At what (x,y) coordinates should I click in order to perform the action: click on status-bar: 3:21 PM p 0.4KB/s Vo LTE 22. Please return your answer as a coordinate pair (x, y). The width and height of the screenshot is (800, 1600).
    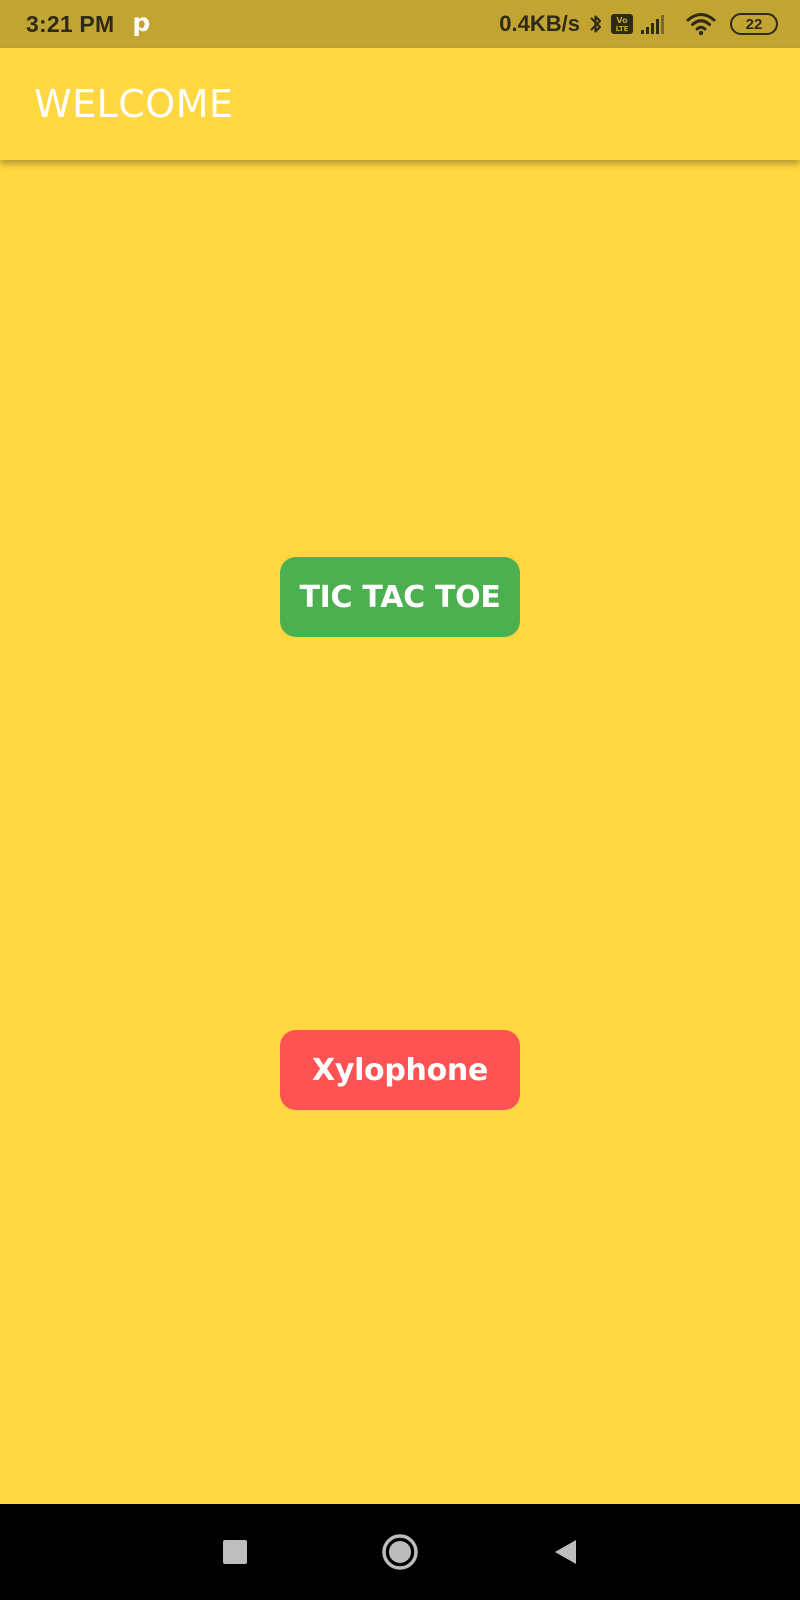
    Looking at the image, I should click on (400, 24).